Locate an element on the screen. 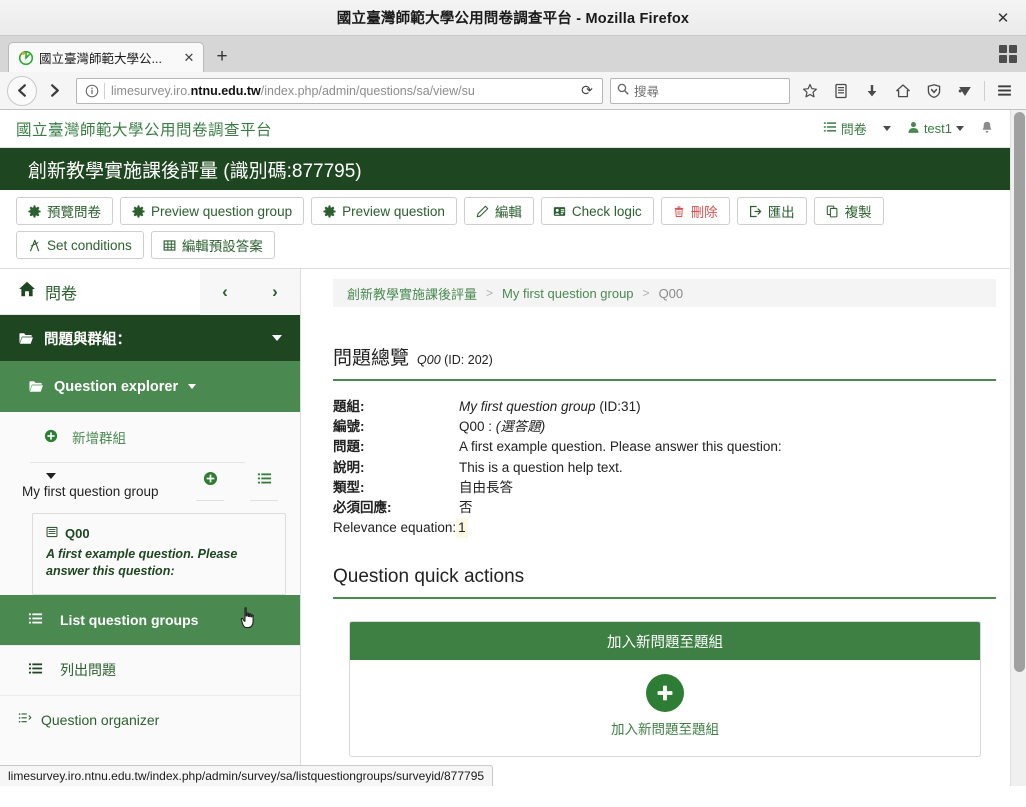 This screenshot has height=807, width=1026. topbar-user-menu: test1 is located at coordinates (935, 129).